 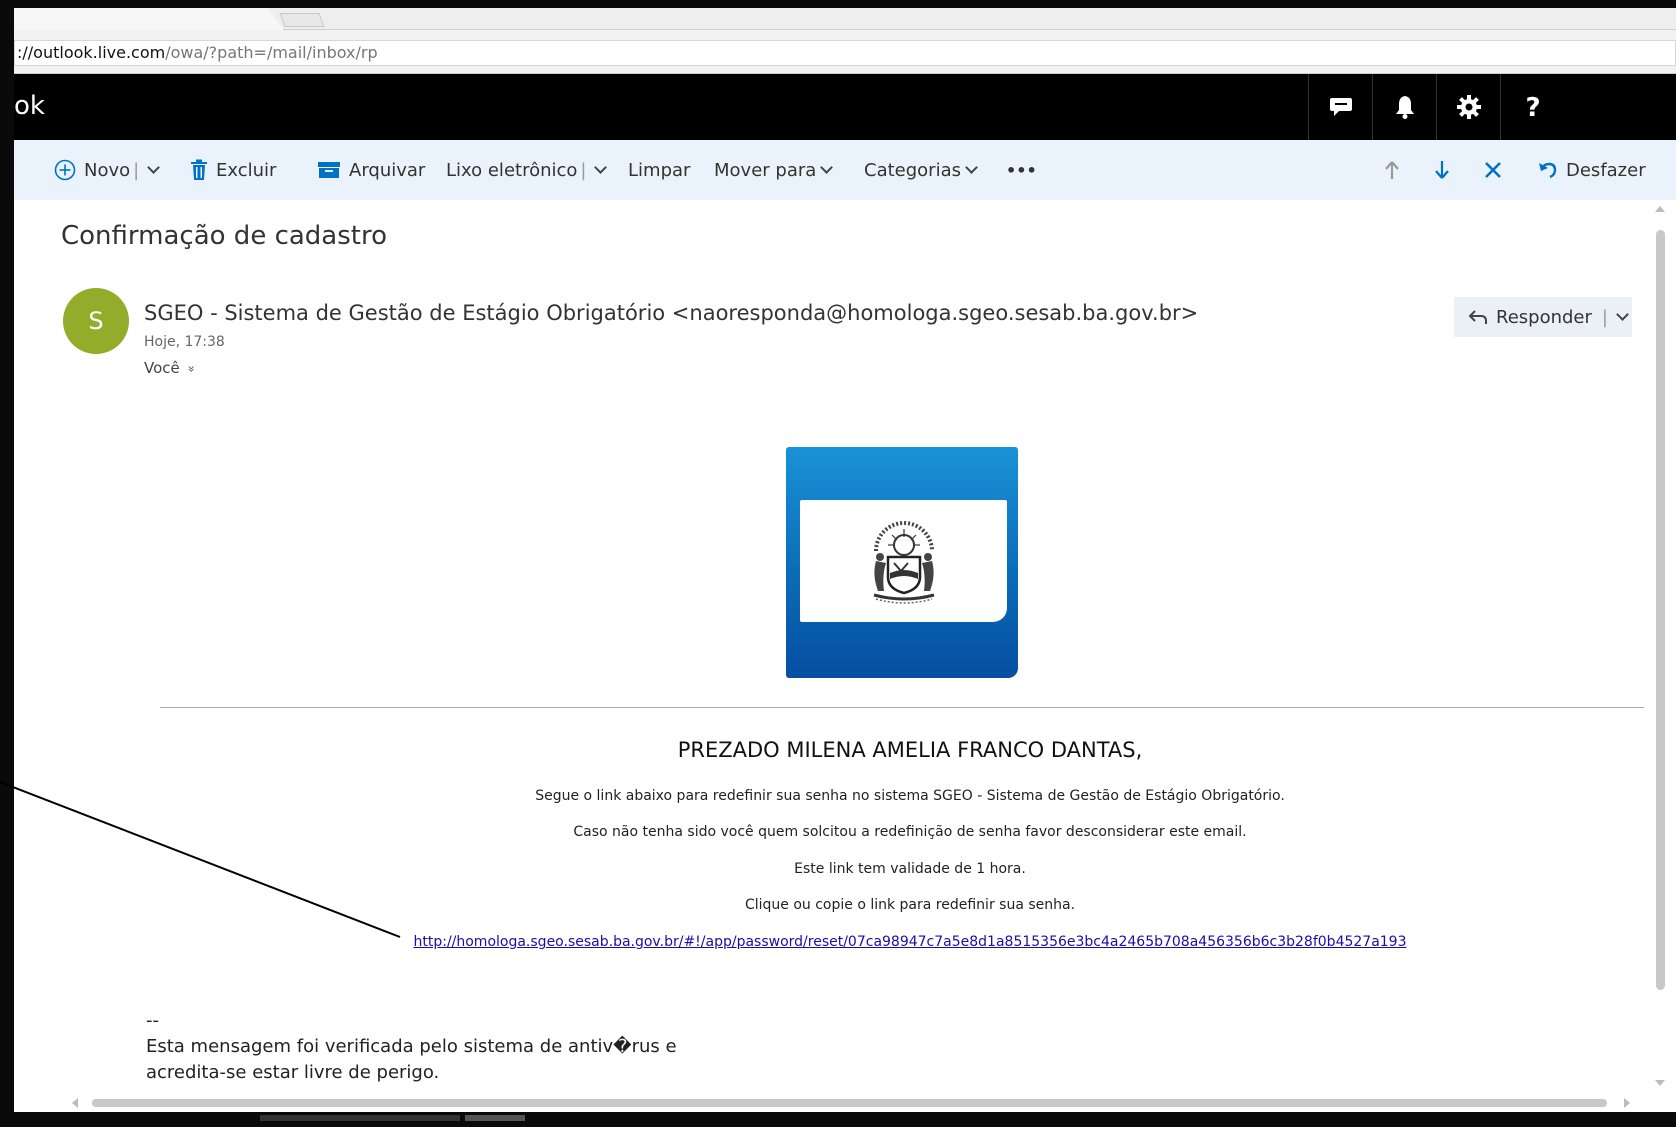 I want to click on logo-panel, so click(x=903, y=561).